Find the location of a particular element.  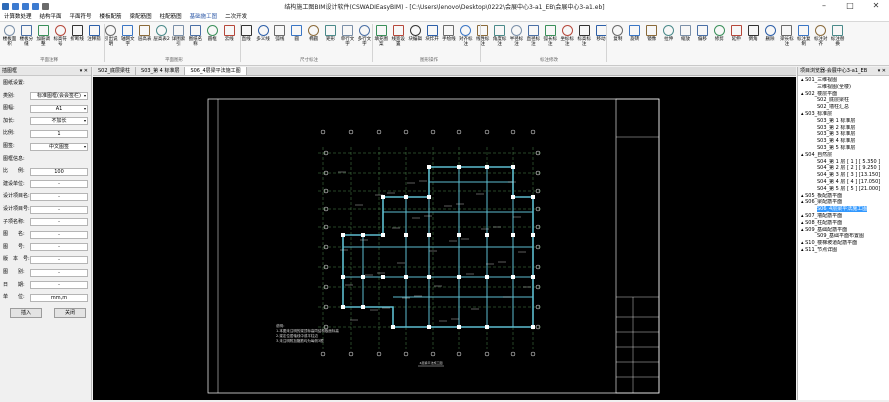

tree-item: S04_第 3 层 [ 3 ] [13.150] is located at coordinates (843, 175).